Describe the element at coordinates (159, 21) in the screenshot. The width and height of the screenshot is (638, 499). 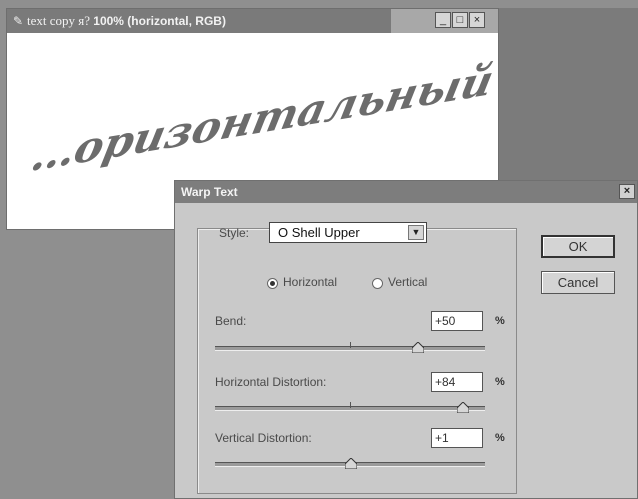
I see `document-title-zoom-mode: 100% (horizontal, RGB)` at that location.